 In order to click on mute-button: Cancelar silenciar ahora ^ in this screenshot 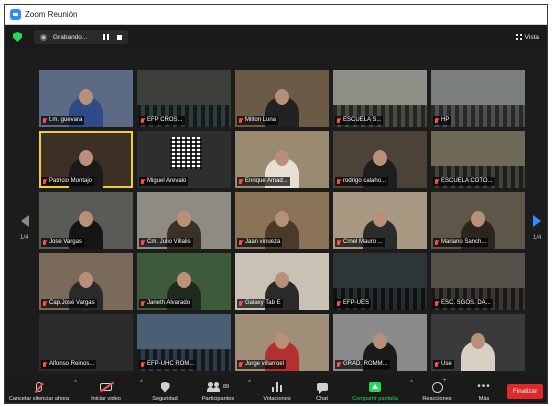, I will do `click(43, 388)`.